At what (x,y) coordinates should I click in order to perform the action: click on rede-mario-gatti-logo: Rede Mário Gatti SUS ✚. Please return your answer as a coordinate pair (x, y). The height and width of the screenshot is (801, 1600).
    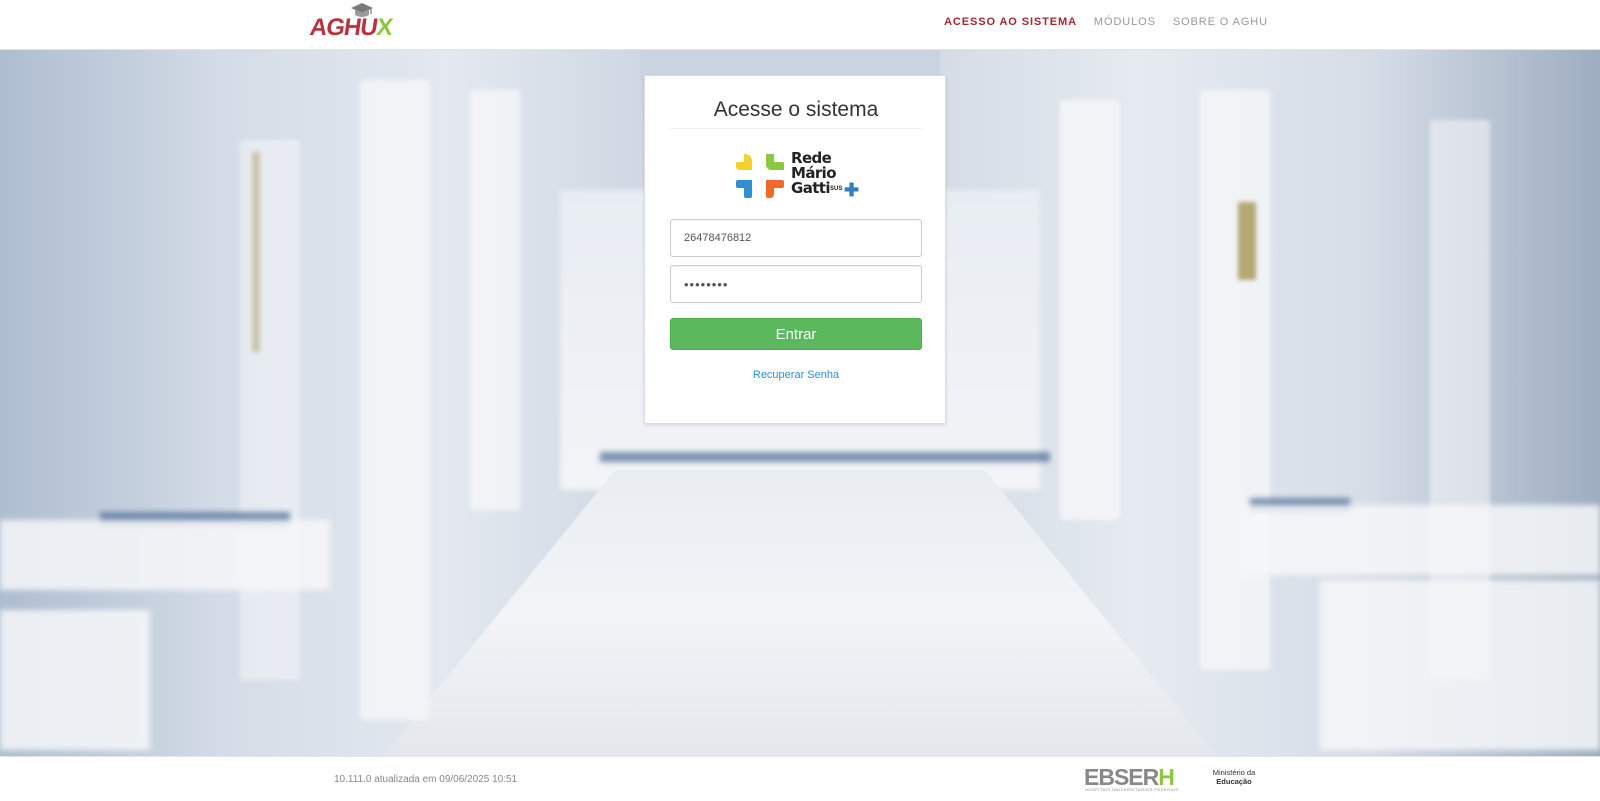
    Looking at the image, I should click on (798, 175).